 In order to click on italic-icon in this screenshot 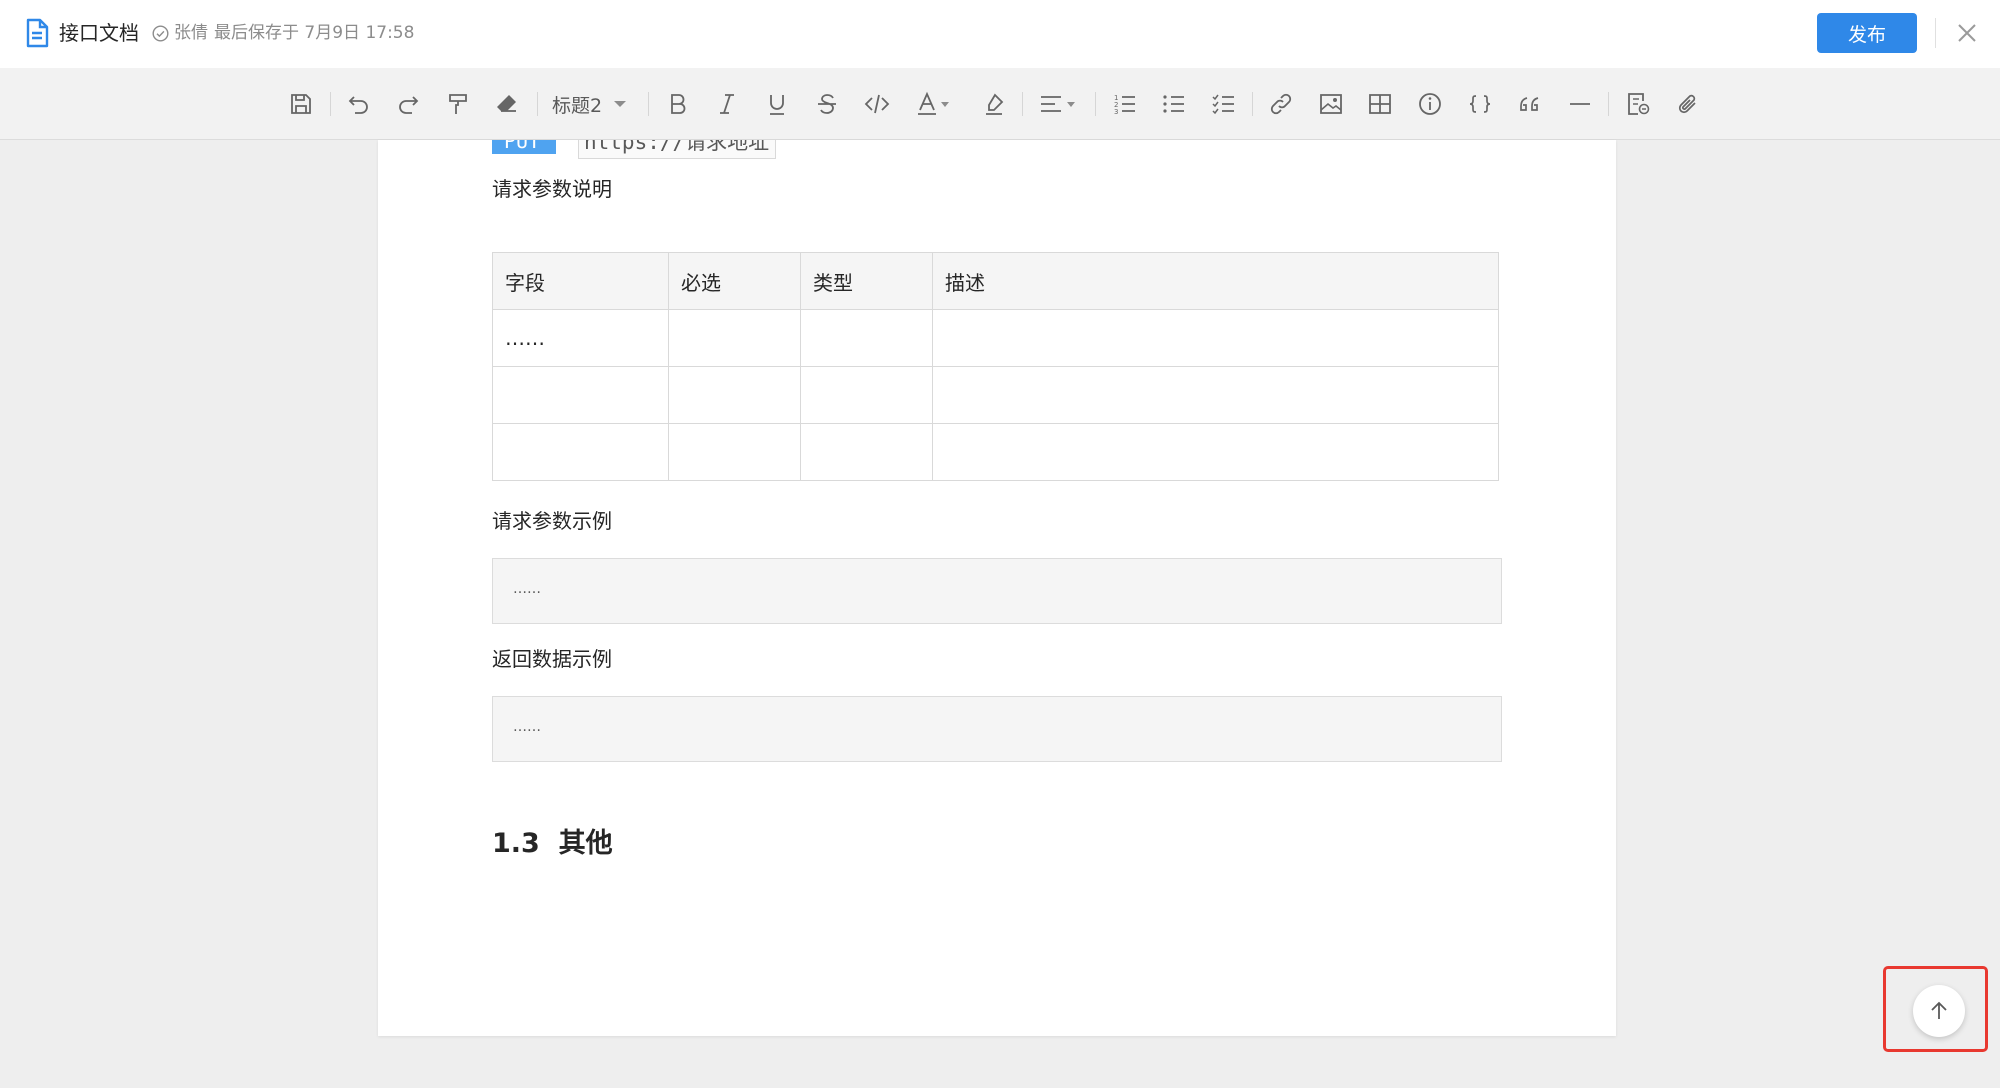, I will do `click(727, 104)`.